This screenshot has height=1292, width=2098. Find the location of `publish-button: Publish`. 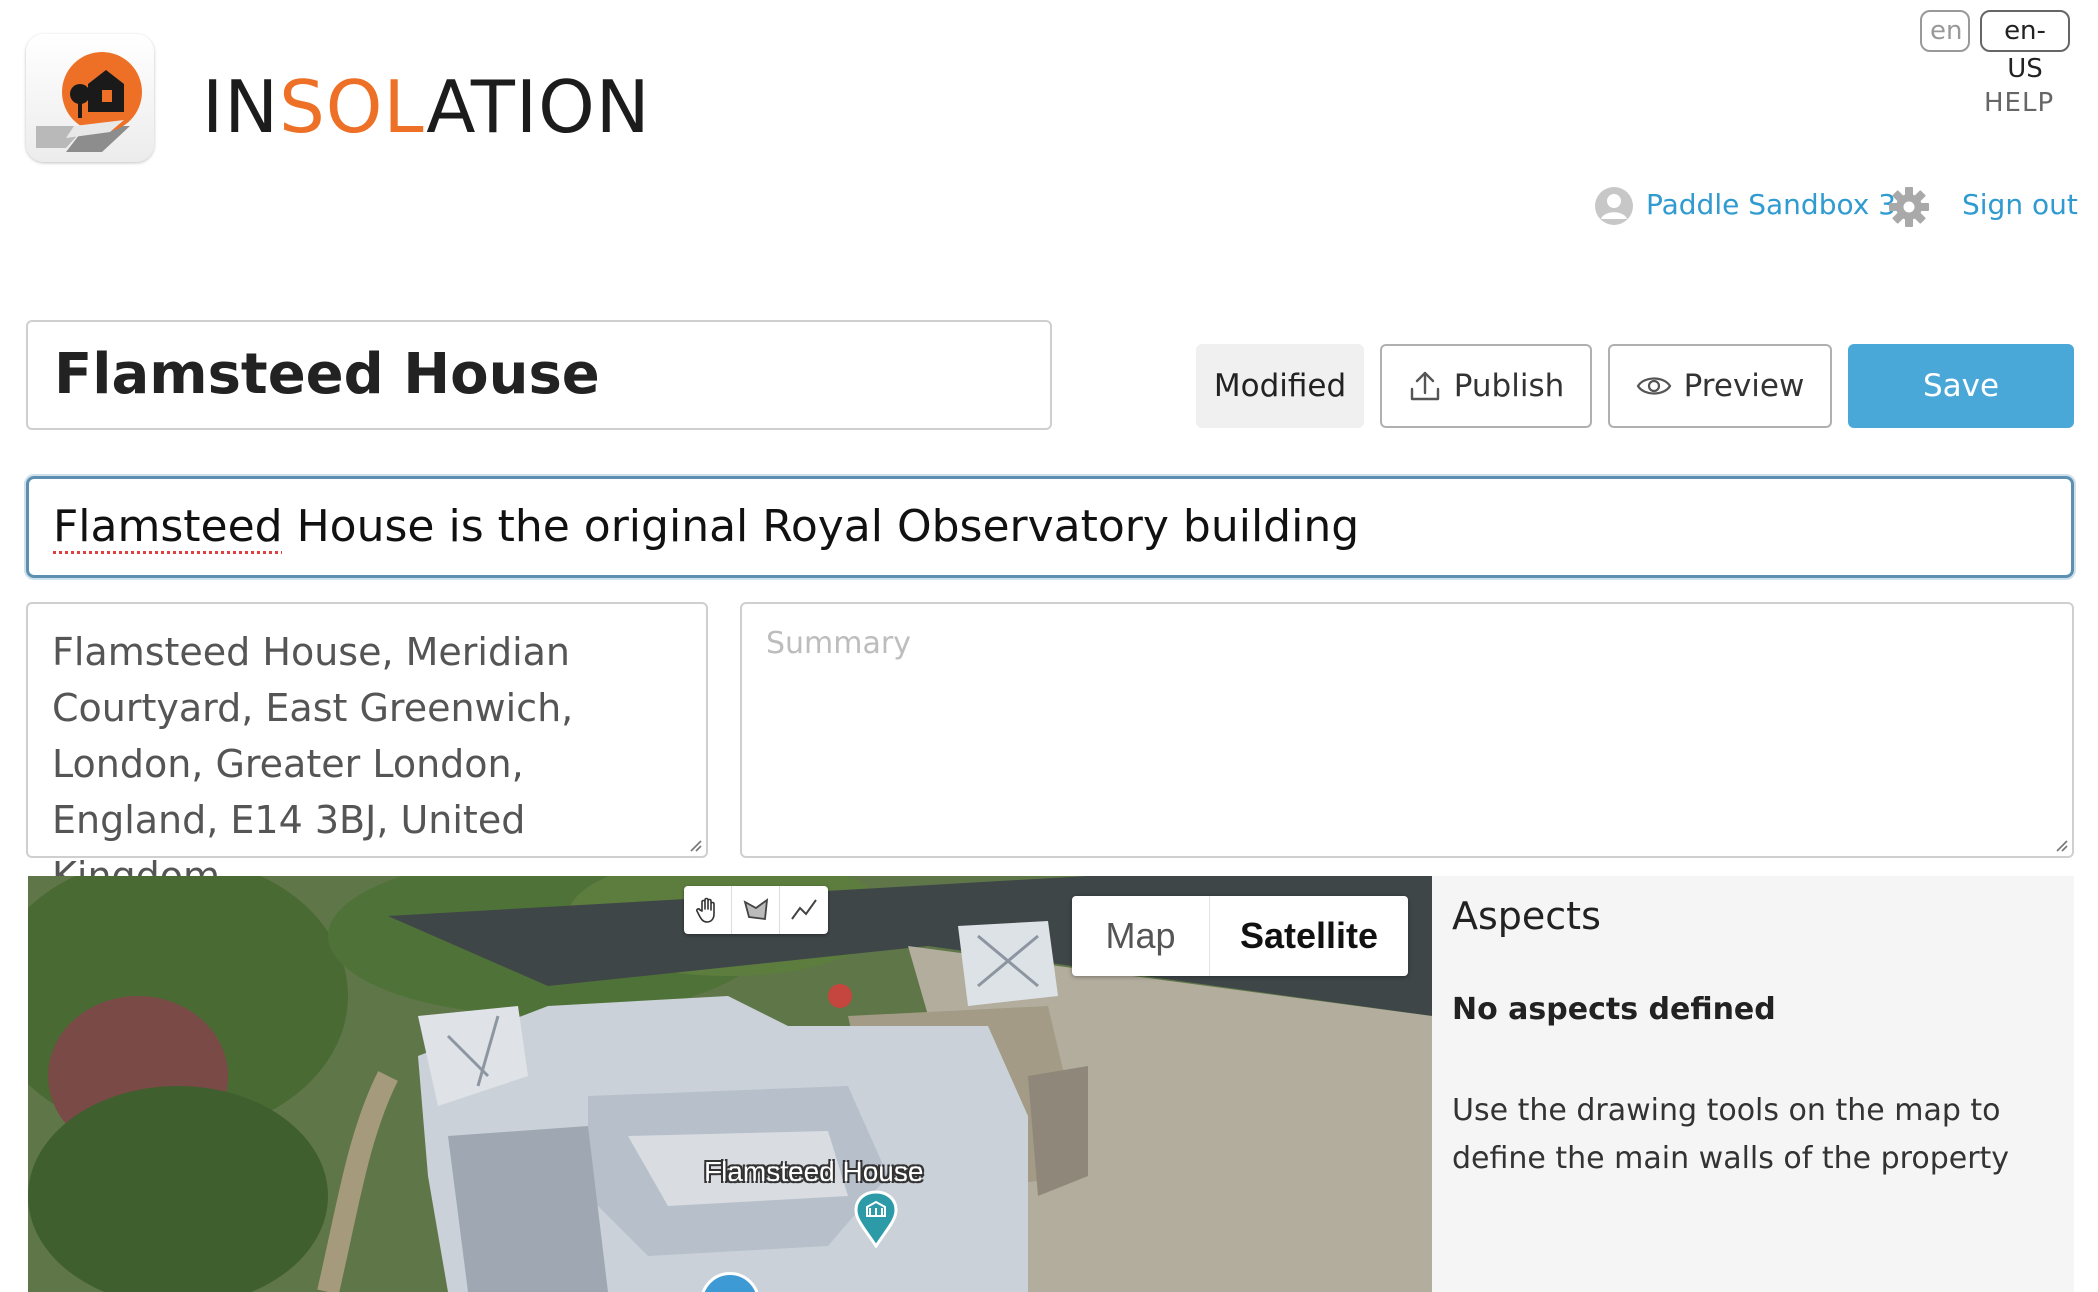

publish-button: Publish is located at coordinates (1486, 386).